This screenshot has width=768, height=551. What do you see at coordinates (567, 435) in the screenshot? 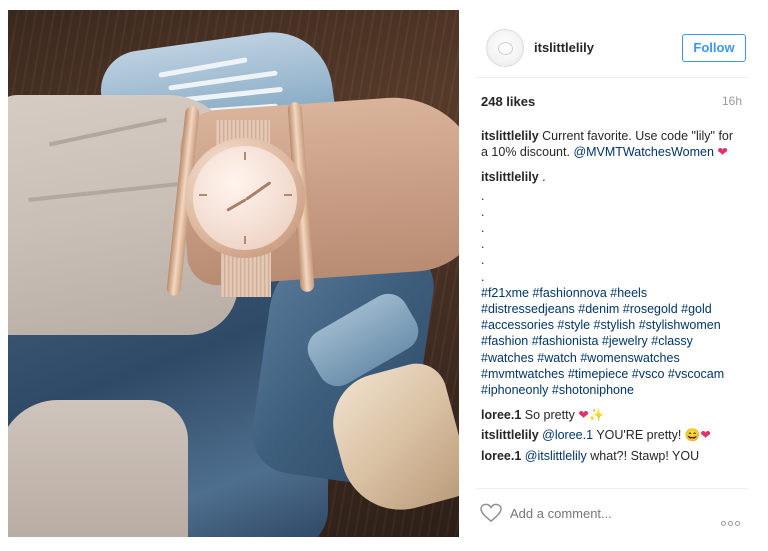
I see `mention-link: @loree.1` at bounding box center [567, 435].